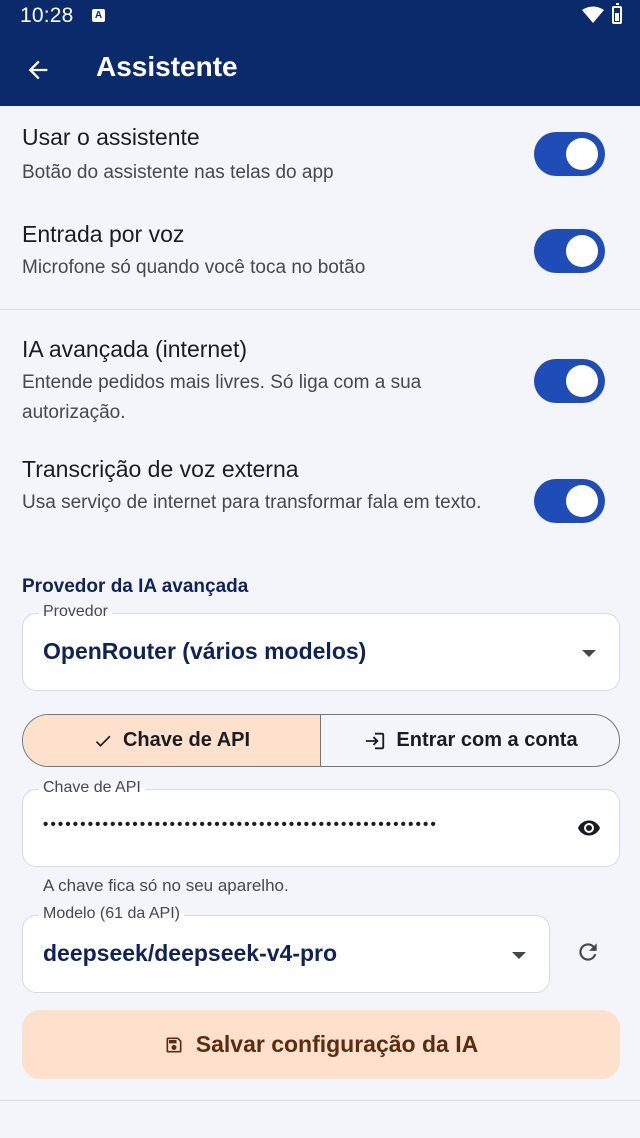 The height and width of the screenshot is (1138, 640). I want to click on app-bar: Assistente, so click(320, 70).